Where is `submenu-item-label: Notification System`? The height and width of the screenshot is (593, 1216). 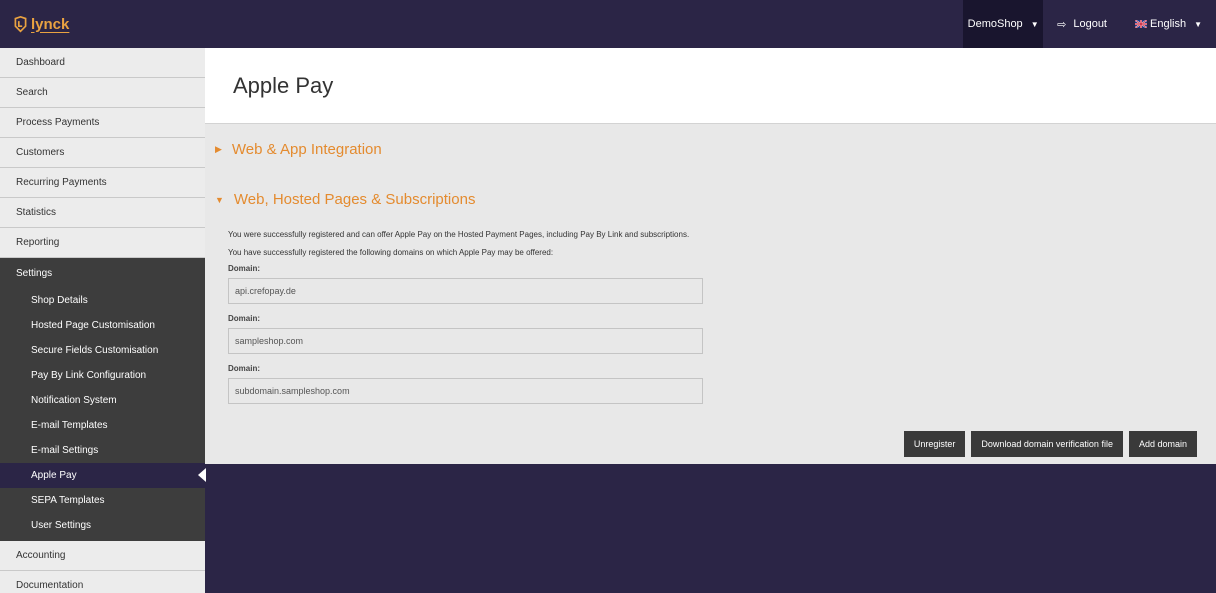
submenu-item-label: Notification System is located at coordinates (74, 400).